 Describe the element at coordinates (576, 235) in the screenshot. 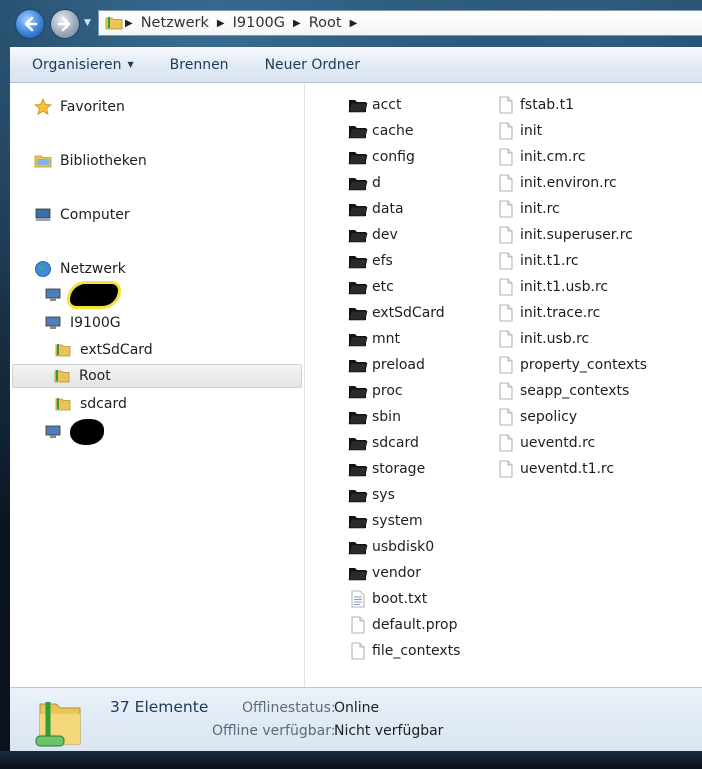

I see `file-name: init.superuser.rc` at that location.